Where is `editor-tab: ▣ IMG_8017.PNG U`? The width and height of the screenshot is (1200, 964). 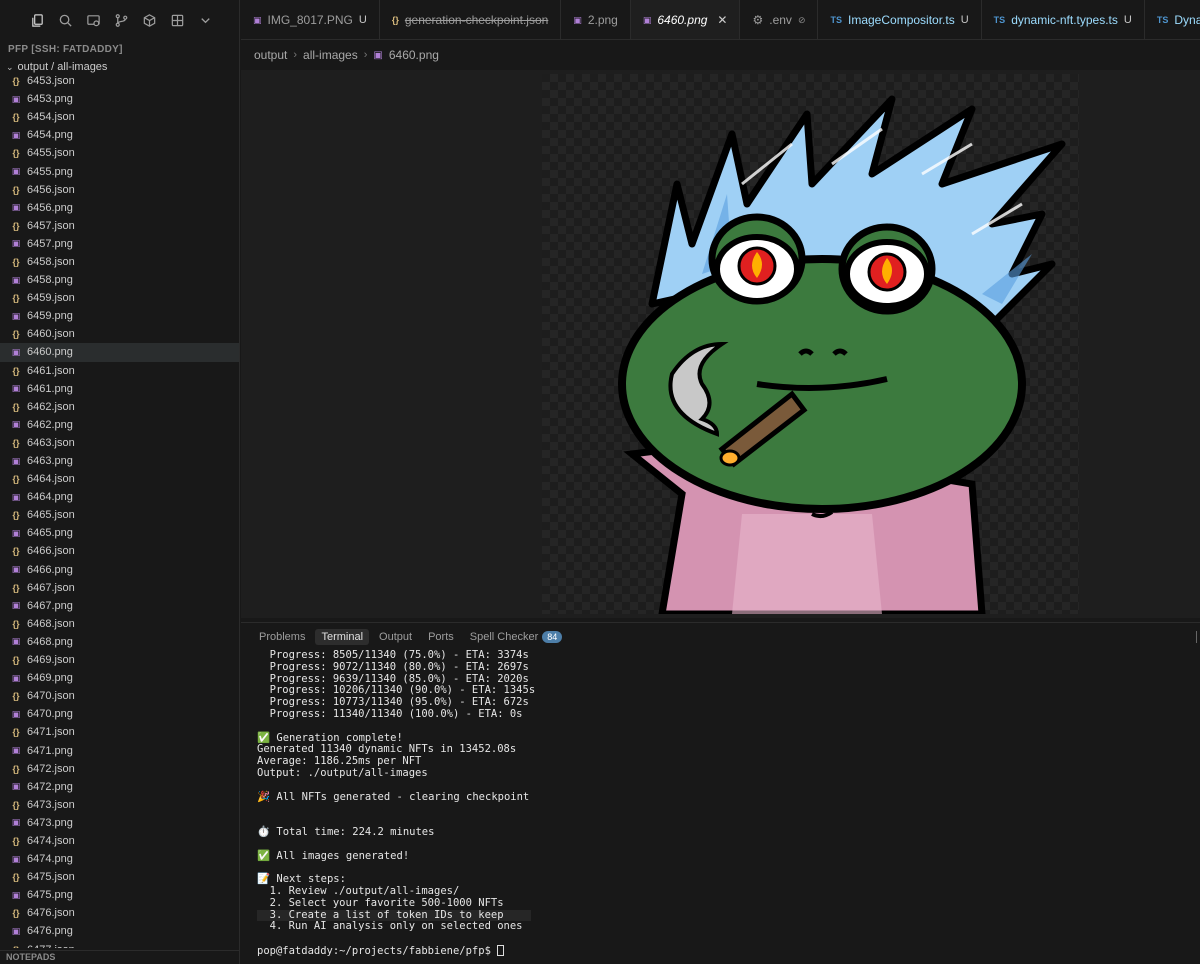
editor-tab: ▣ IMG_8017.PNG U is located at coordinates (310, 19).